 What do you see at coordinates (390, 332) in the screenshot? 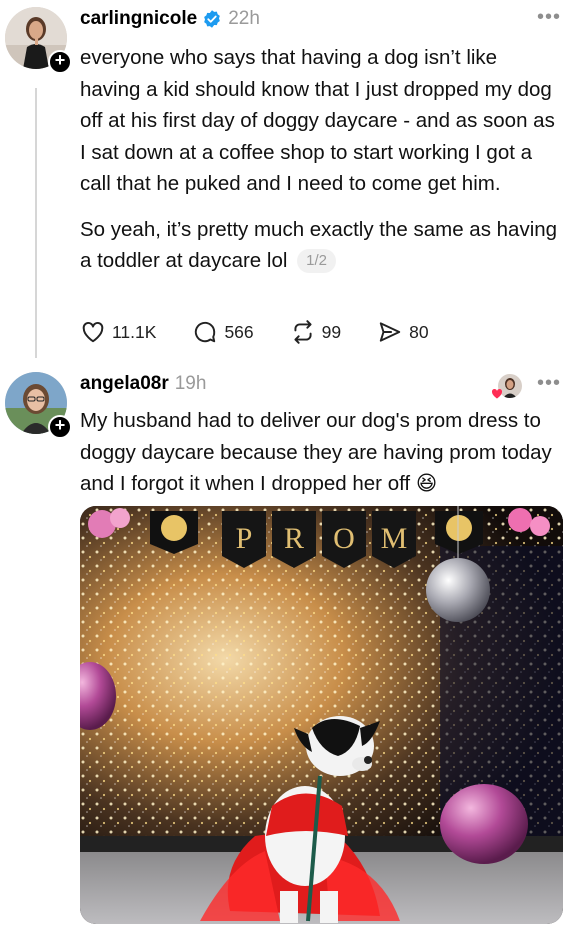
I see `send-icon` at bounding box center [390, 332].